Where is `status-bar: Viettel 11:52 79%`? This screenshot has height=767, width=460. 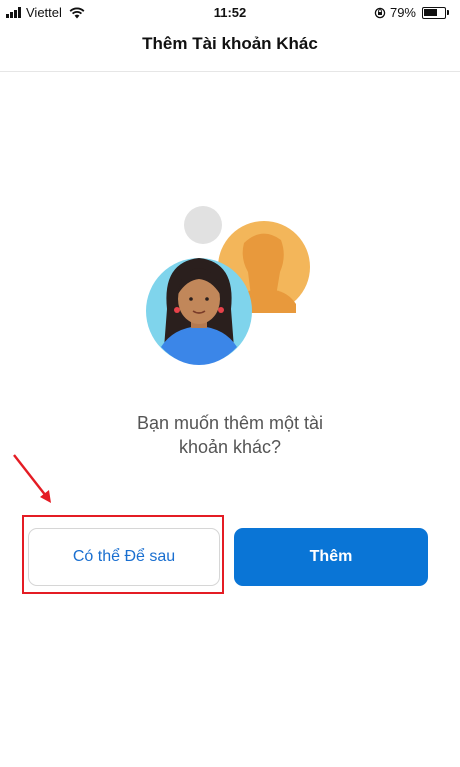
status-bar: Viettel 11:52 79% is located at coordinates (230, 13).